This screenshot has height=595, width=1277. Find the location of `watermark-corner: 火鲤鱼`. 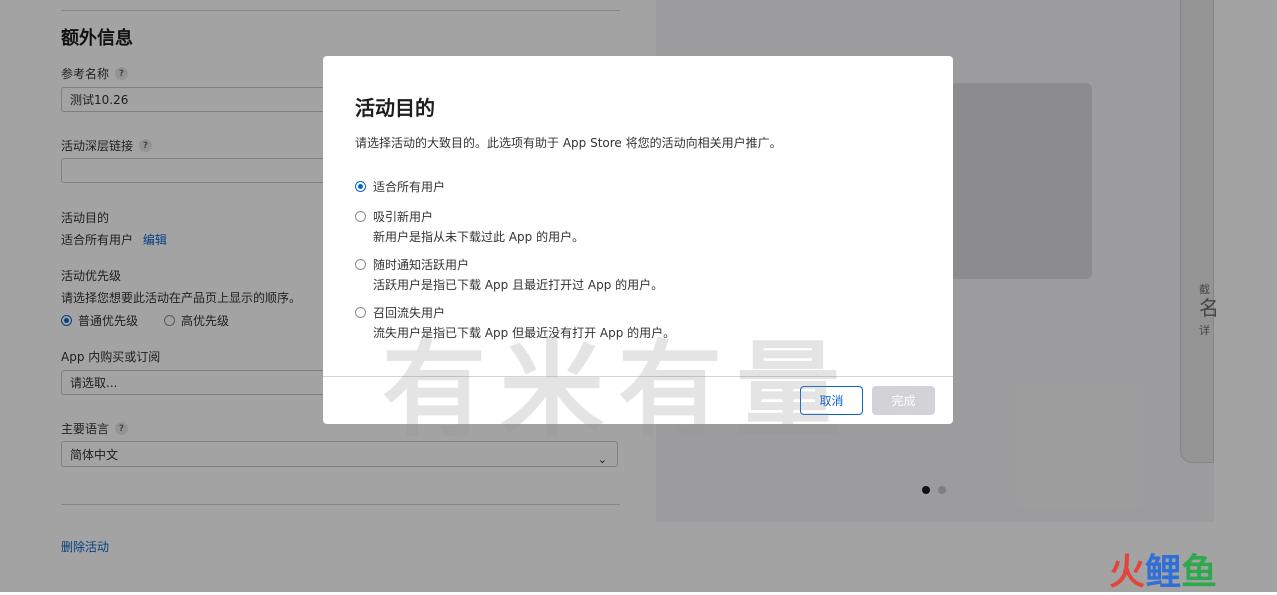

watermark-corner: 火鲤鱼 is located at coordinates (1163, 569).